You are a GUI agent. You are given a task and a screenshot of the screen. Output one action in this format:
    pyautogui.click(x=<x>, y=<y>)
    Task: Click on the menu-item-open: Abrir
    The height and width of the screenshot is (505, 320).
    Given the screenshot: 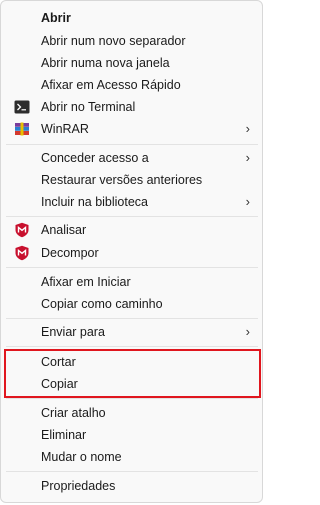 What is the action you would take?
    pyautogui.click(x=132, y=18)
    